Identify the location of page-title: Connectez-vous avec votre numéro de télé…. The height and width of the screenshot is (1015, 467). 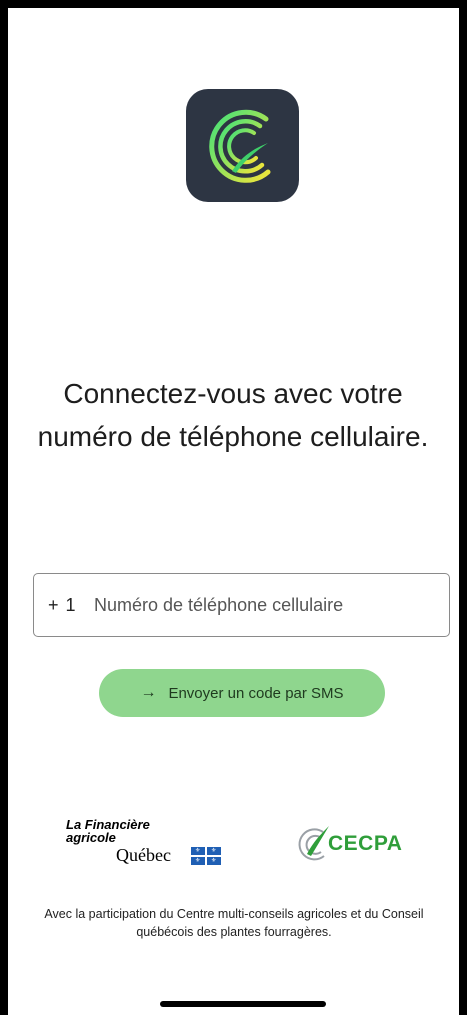
(233, 415).